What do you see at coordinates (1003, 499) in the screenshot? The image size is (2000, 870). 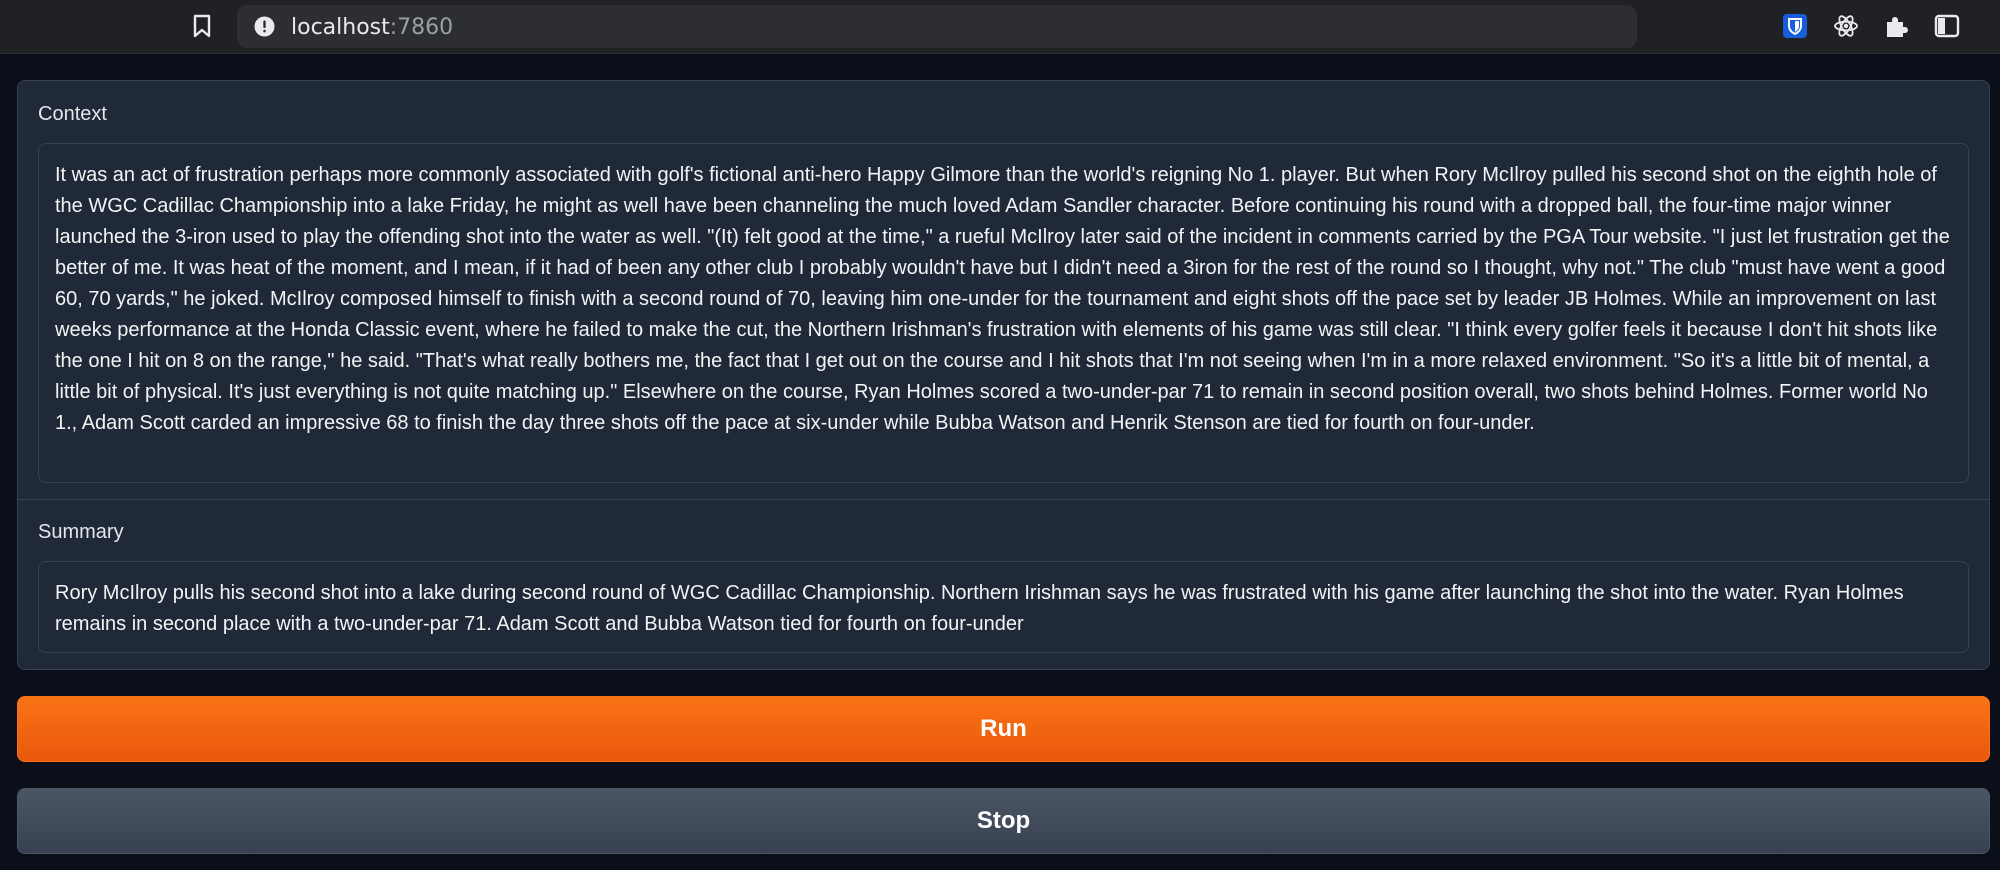 I see `panel-divider` at bounding box center [1003, 499].